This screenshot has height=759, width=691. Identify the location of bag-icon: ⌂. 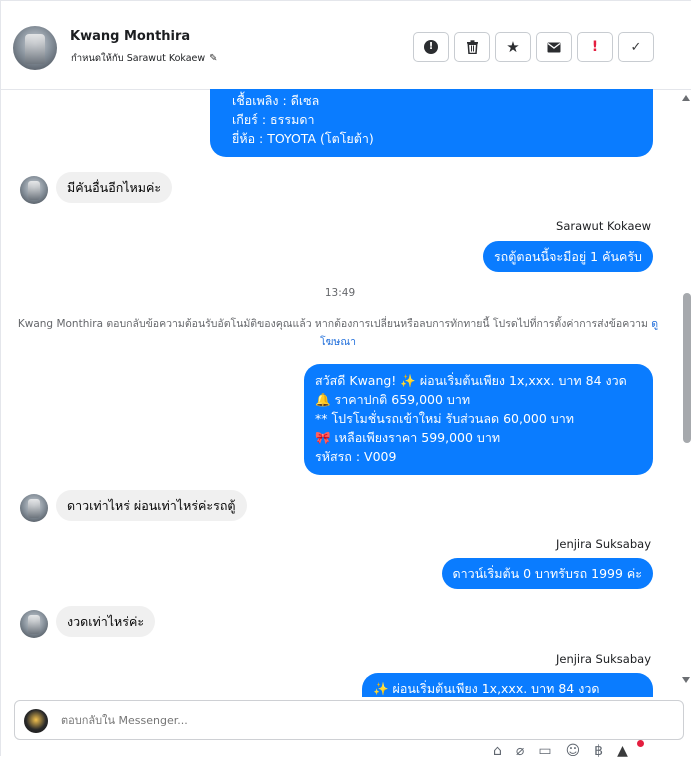
(497, 751).